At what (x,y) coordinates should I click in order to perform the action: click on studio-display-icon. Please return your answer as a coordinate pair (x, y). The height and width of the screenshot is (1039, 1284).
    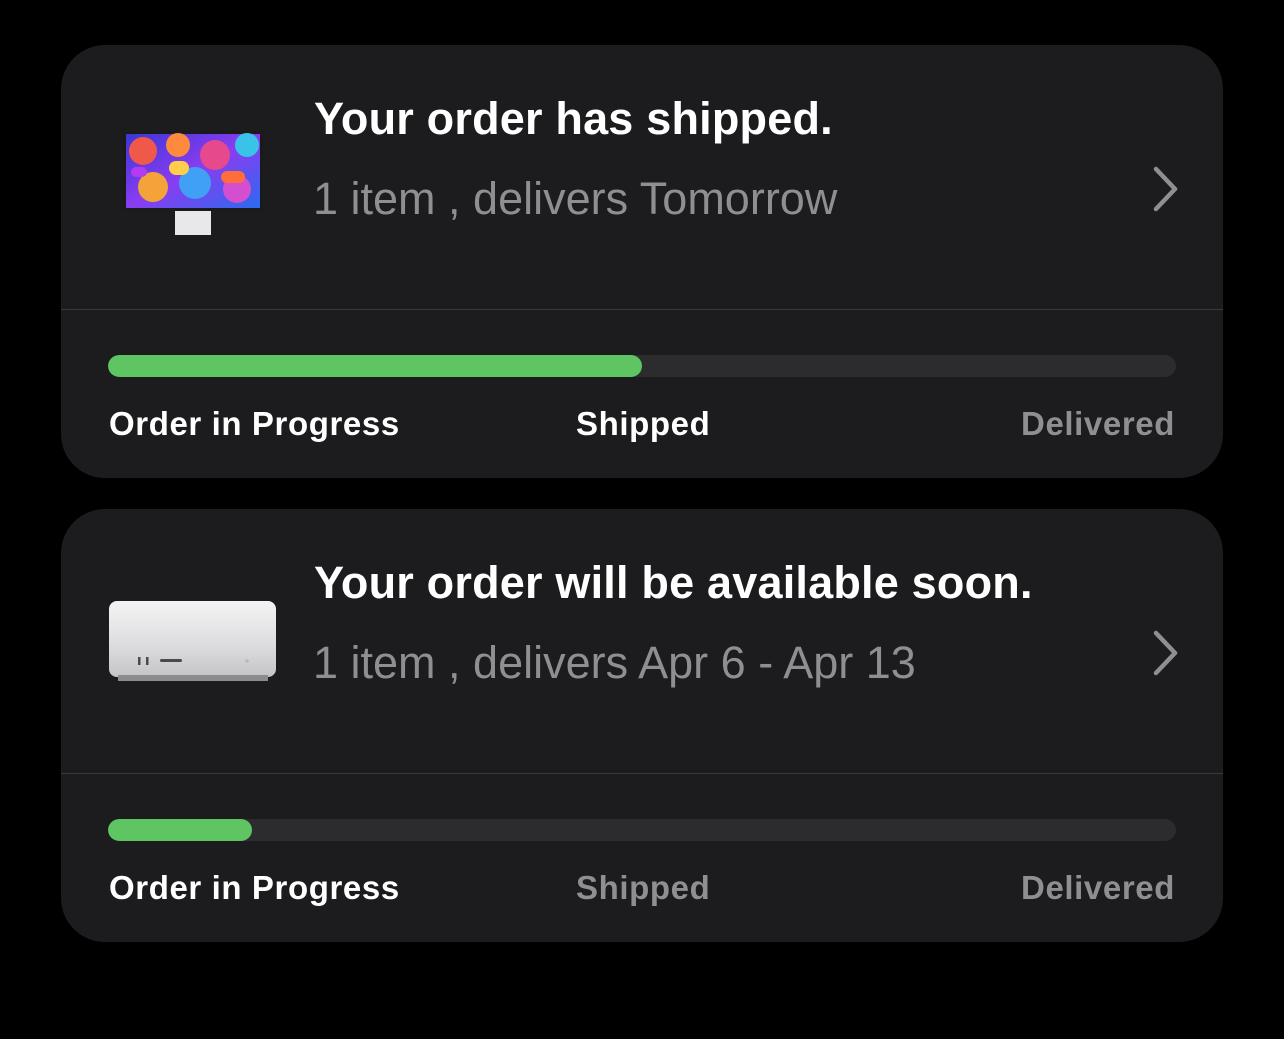
    Looking at the image, I should click on (193, 186).